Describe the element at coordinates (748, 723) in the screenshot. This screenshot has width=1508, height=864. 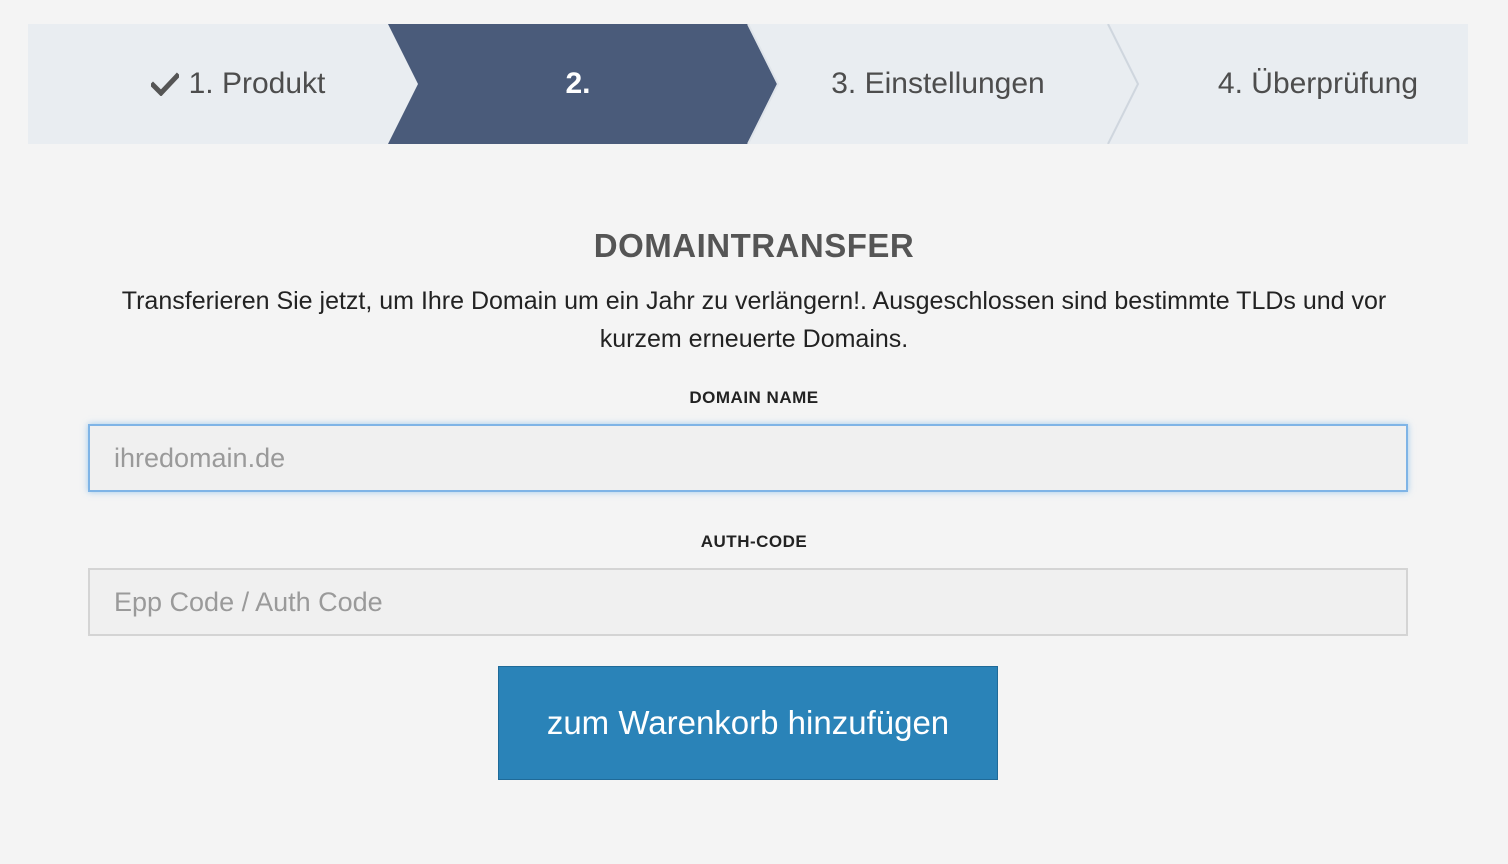
I see `add-to-cart-button: zum Warenkorb hinzufügen` at that location.